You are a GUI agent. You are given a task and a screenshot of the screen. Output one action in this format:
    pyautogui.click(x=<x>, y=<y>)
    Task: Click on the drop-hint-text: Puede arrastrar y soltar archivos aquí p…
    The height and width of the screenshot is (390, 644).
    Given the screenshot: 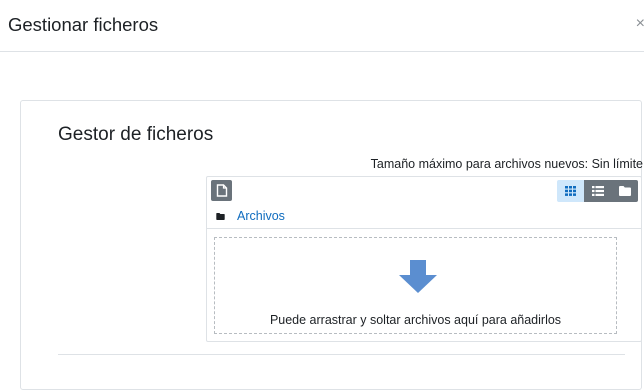 What is the action you would take?
    pyautogui.click(x=415, y=320)
    